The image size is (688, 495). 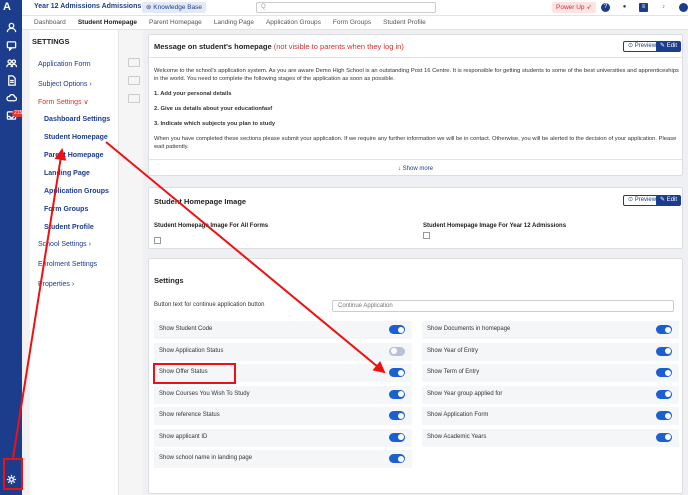 What do you see at coordinates (204, 393) in the screenshot?
I see `toggle-label: Show Courses You Wish To Study` at bounding box center [204, 393].